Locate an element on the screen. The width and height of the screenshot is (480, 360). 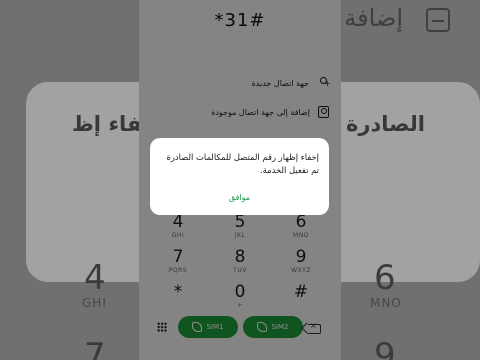
ok-button: موافق is located at coordinates (239, 197).